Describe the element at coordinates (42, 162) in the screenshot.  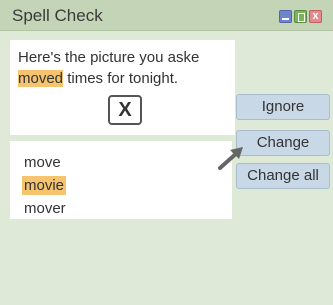
I see `suggestion-item: move` at that location.